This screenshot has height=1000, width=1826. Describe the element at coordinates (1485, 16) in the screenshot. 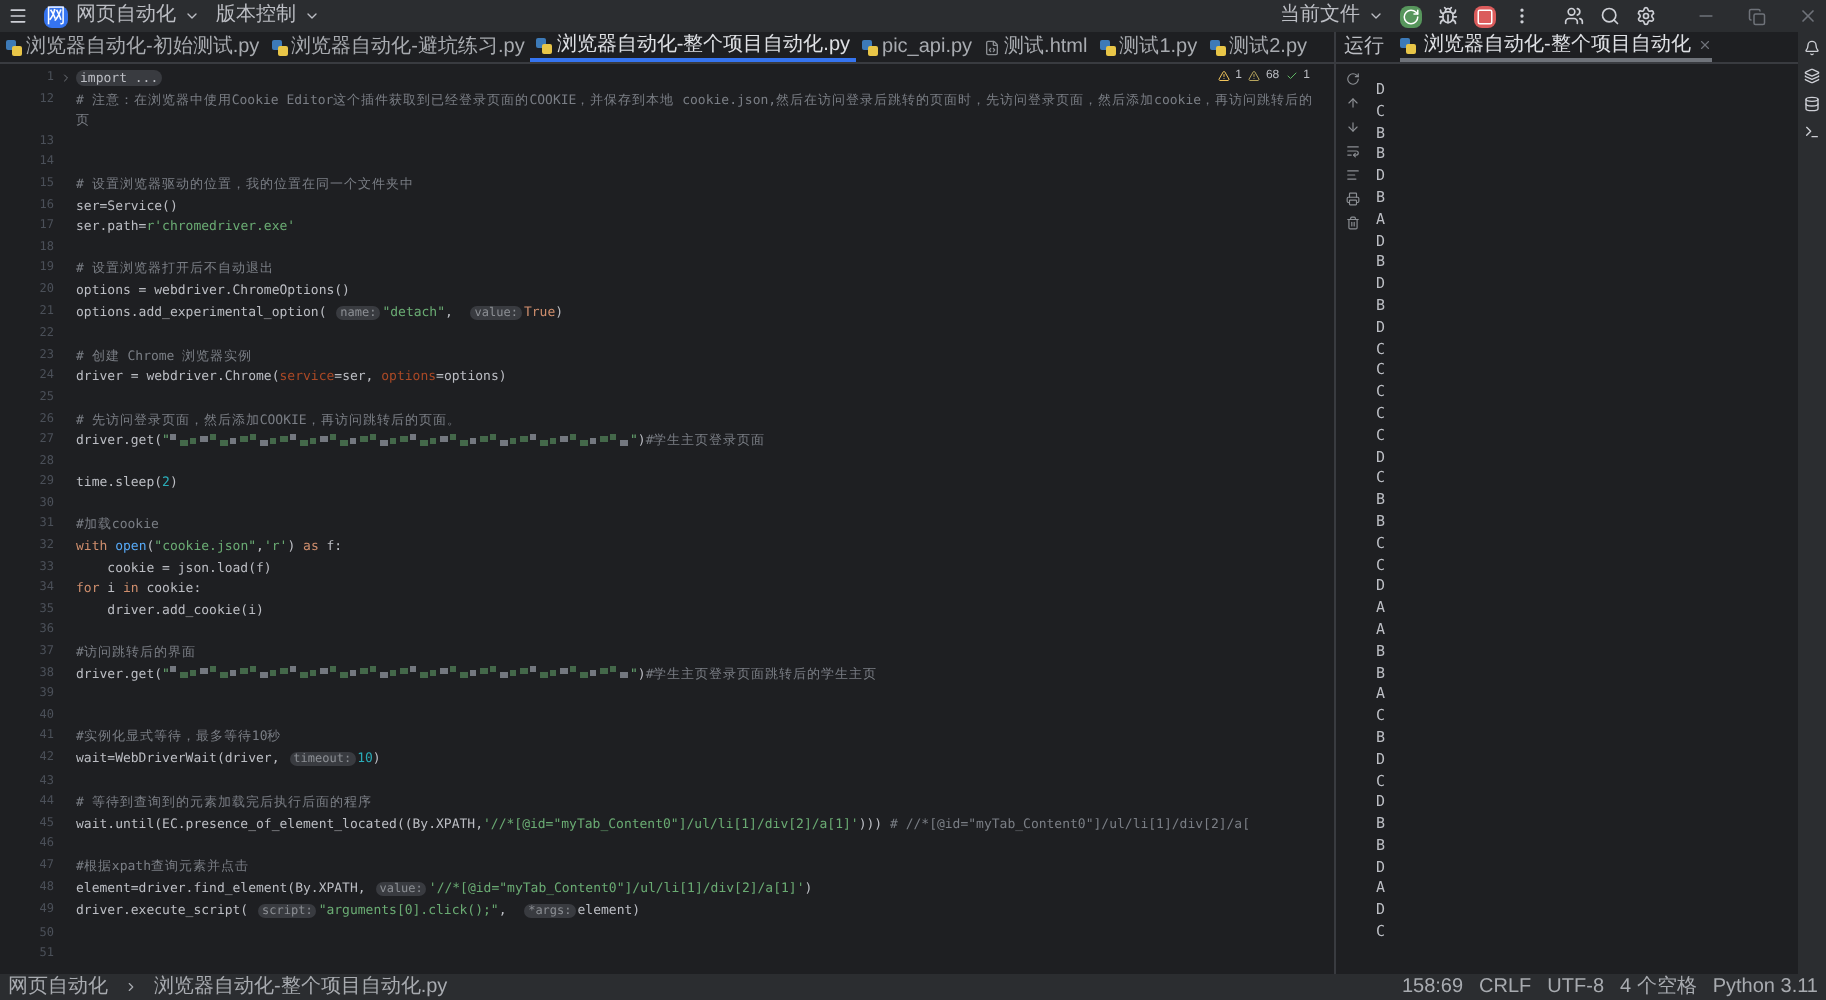

I see `stop-icon` at that location.